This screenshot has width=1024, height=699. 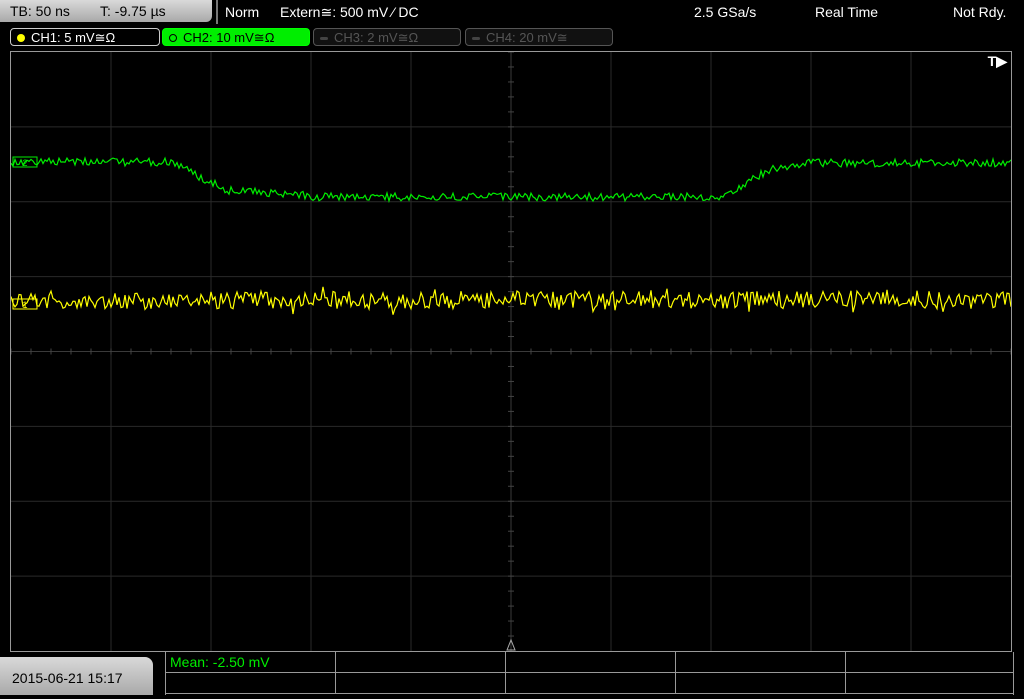 I want to click on channel-1-indicator-icon, so click(x=21, y=38).